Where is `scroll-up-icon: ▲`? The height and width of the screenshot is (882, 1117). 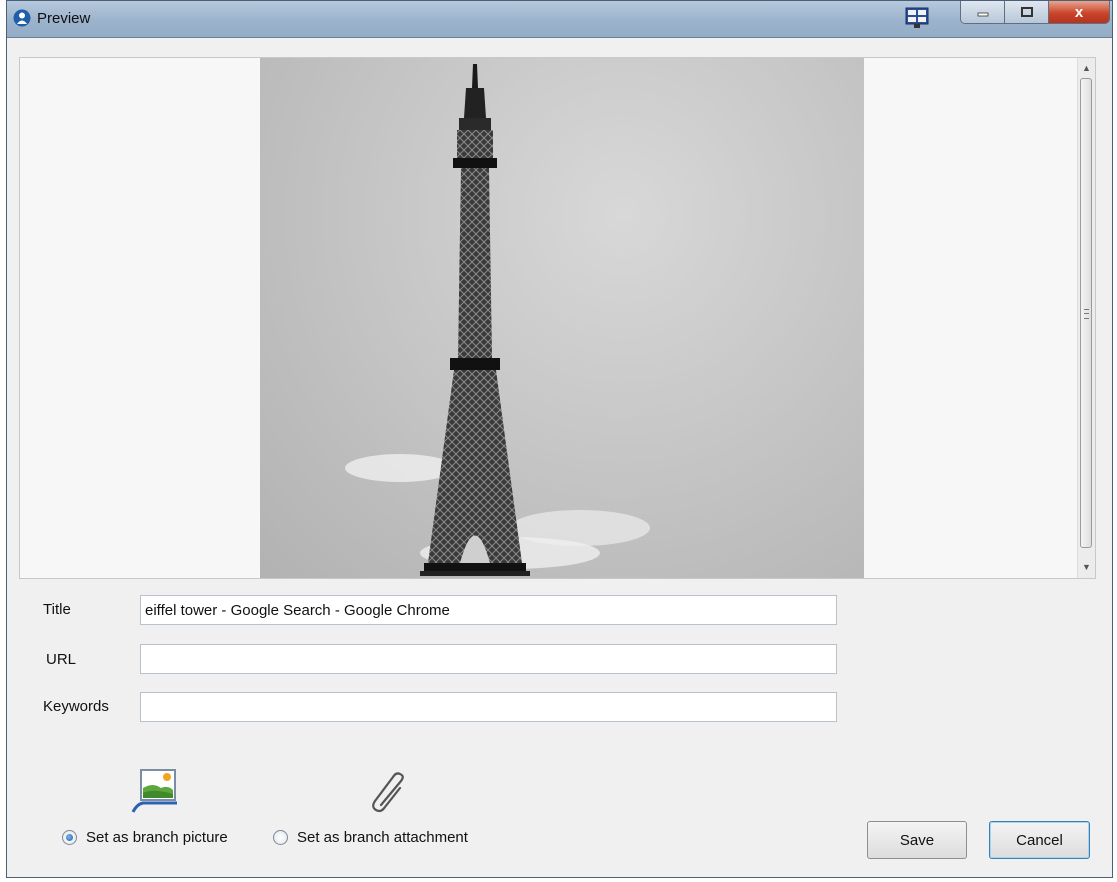
scroll-up-icon: ▲ is located at coordinates (1086, 68).